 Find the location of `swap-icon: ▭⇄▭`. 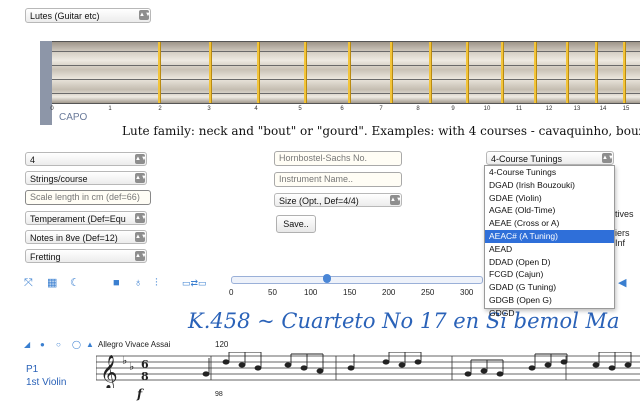

swap-icon: ▭⇄▭ is located at coordinates (194, 283).